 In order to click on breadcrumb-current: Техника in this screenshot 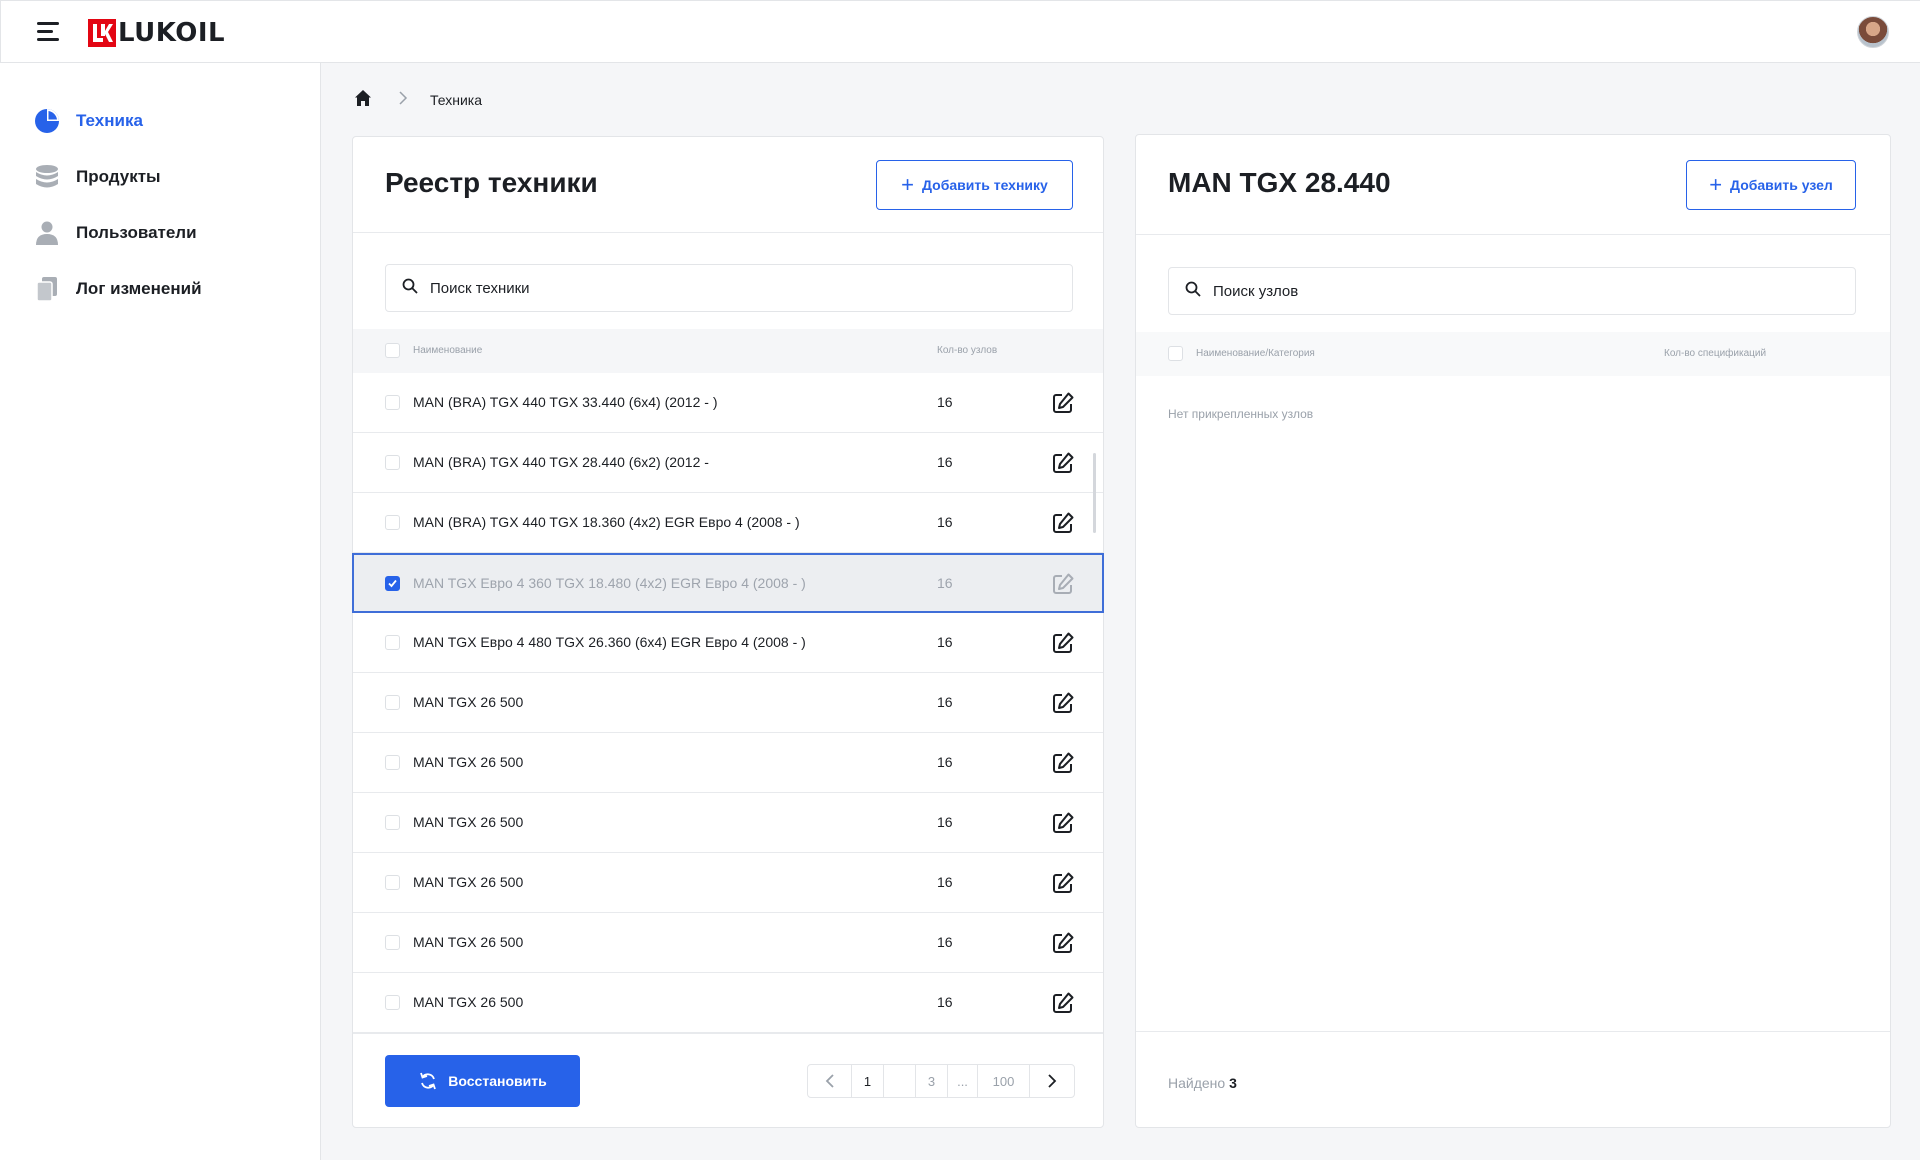, I will do `click(456, 100)`.